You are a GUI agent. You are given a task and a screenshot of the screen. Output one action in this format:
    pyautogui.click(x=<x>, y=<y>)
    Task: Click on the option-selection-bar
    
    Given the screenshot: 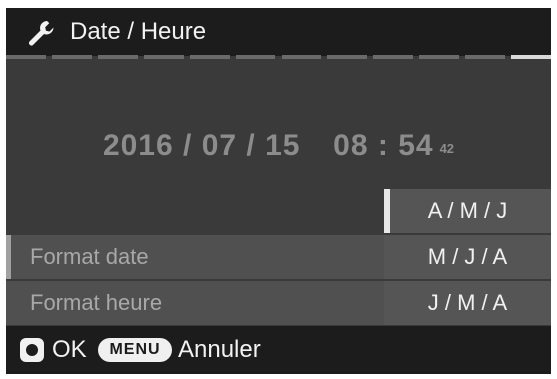 What is the action you would take?
    pyautogui.click(x=387, y=211)
    